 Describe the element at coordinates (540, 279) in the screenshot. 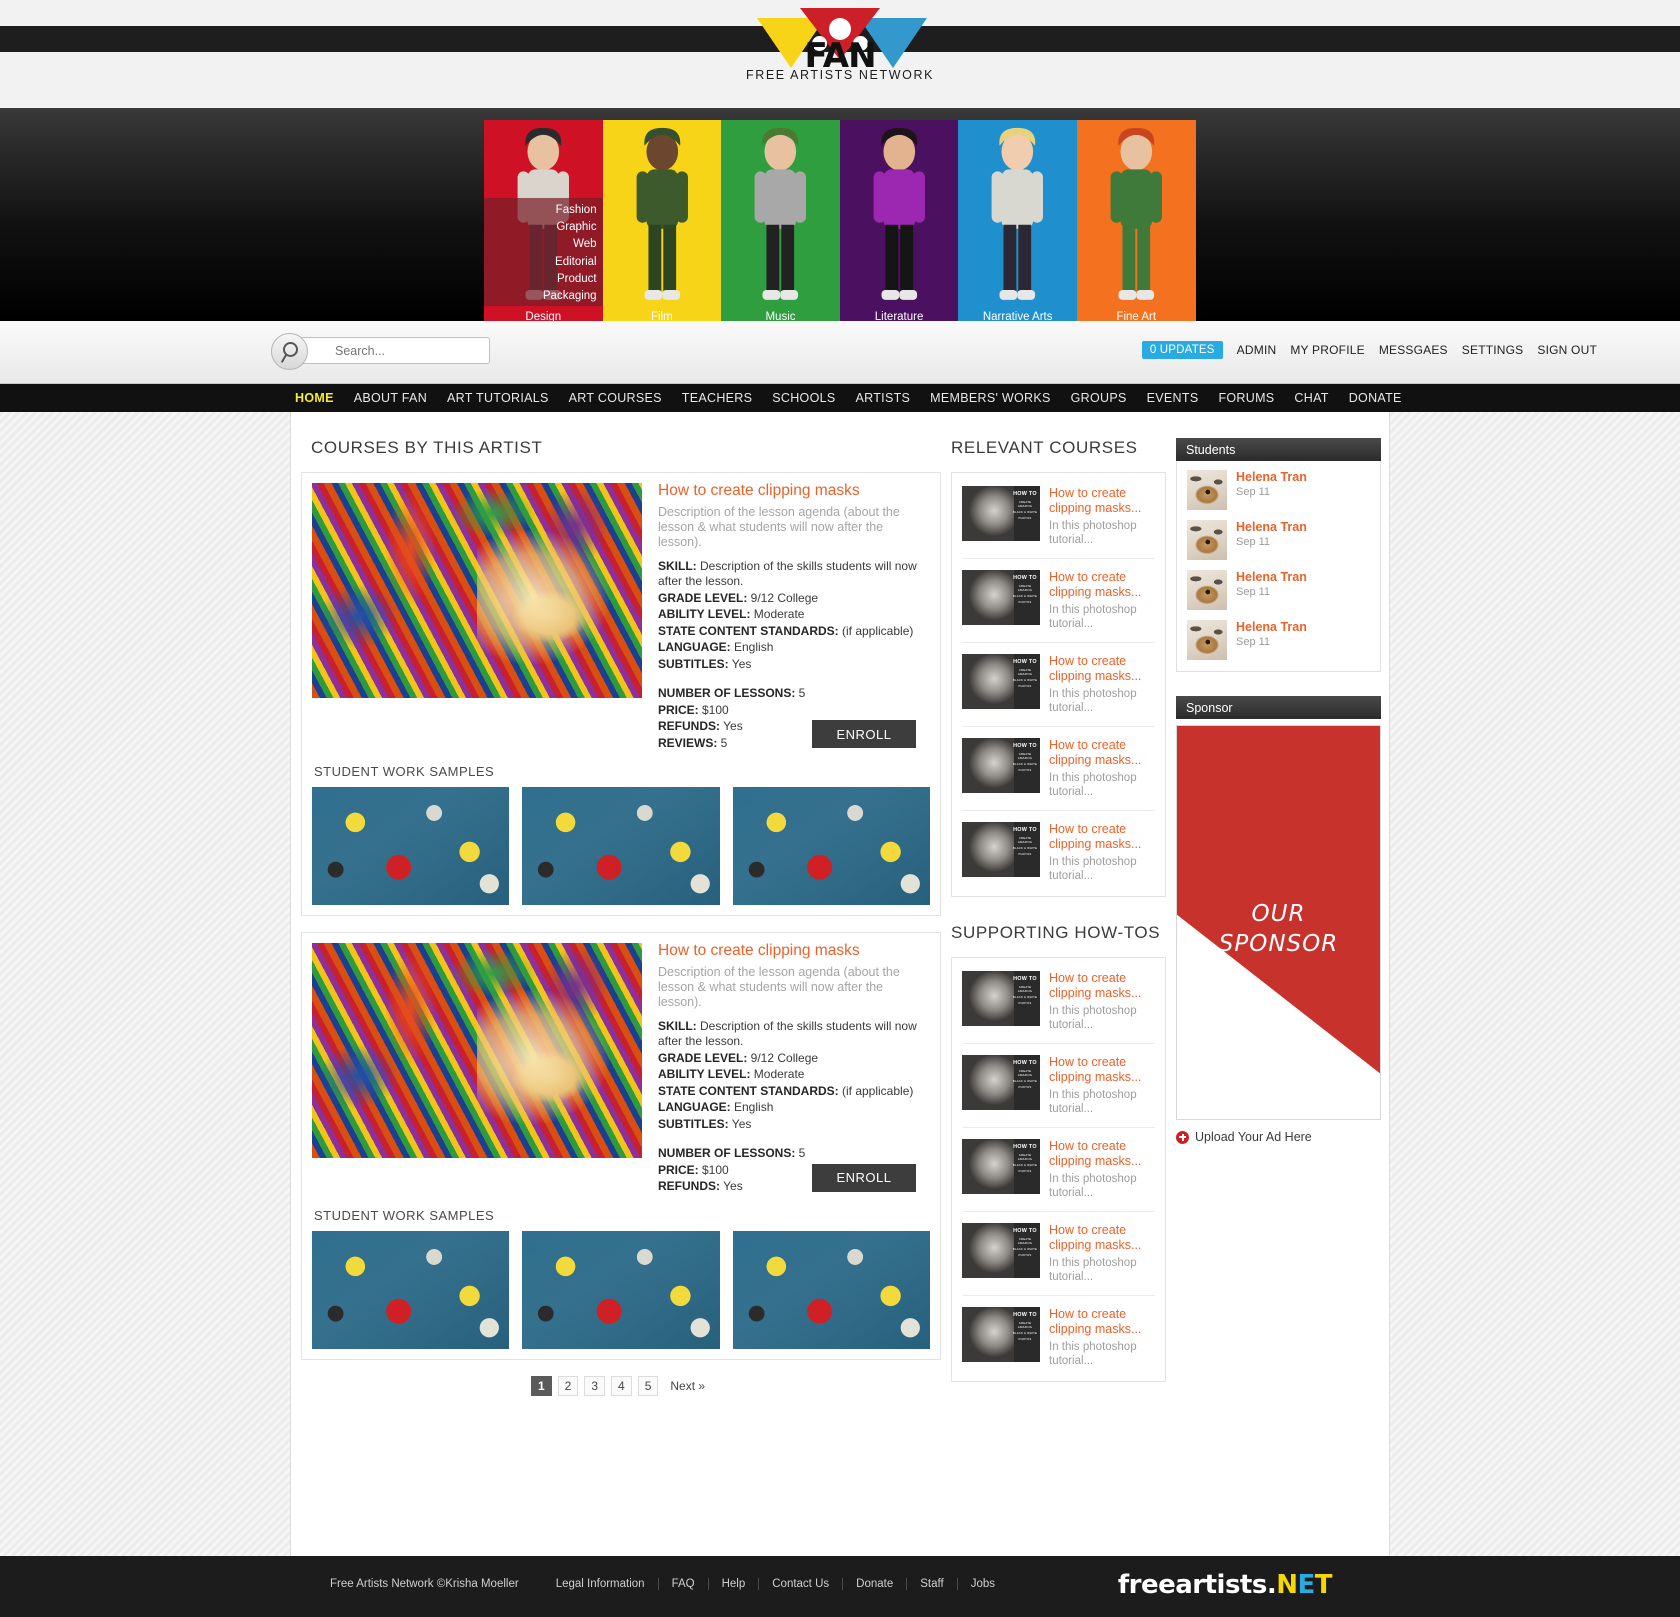

I see `design-submenu-item-product: Product` at that location.